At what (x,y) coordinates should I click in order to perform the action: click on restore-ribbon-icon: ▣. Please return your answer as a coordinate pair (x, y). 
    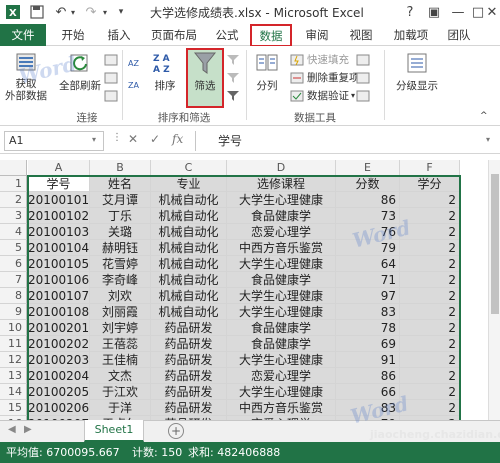
    Looking at the image, I should click on (434, 12).